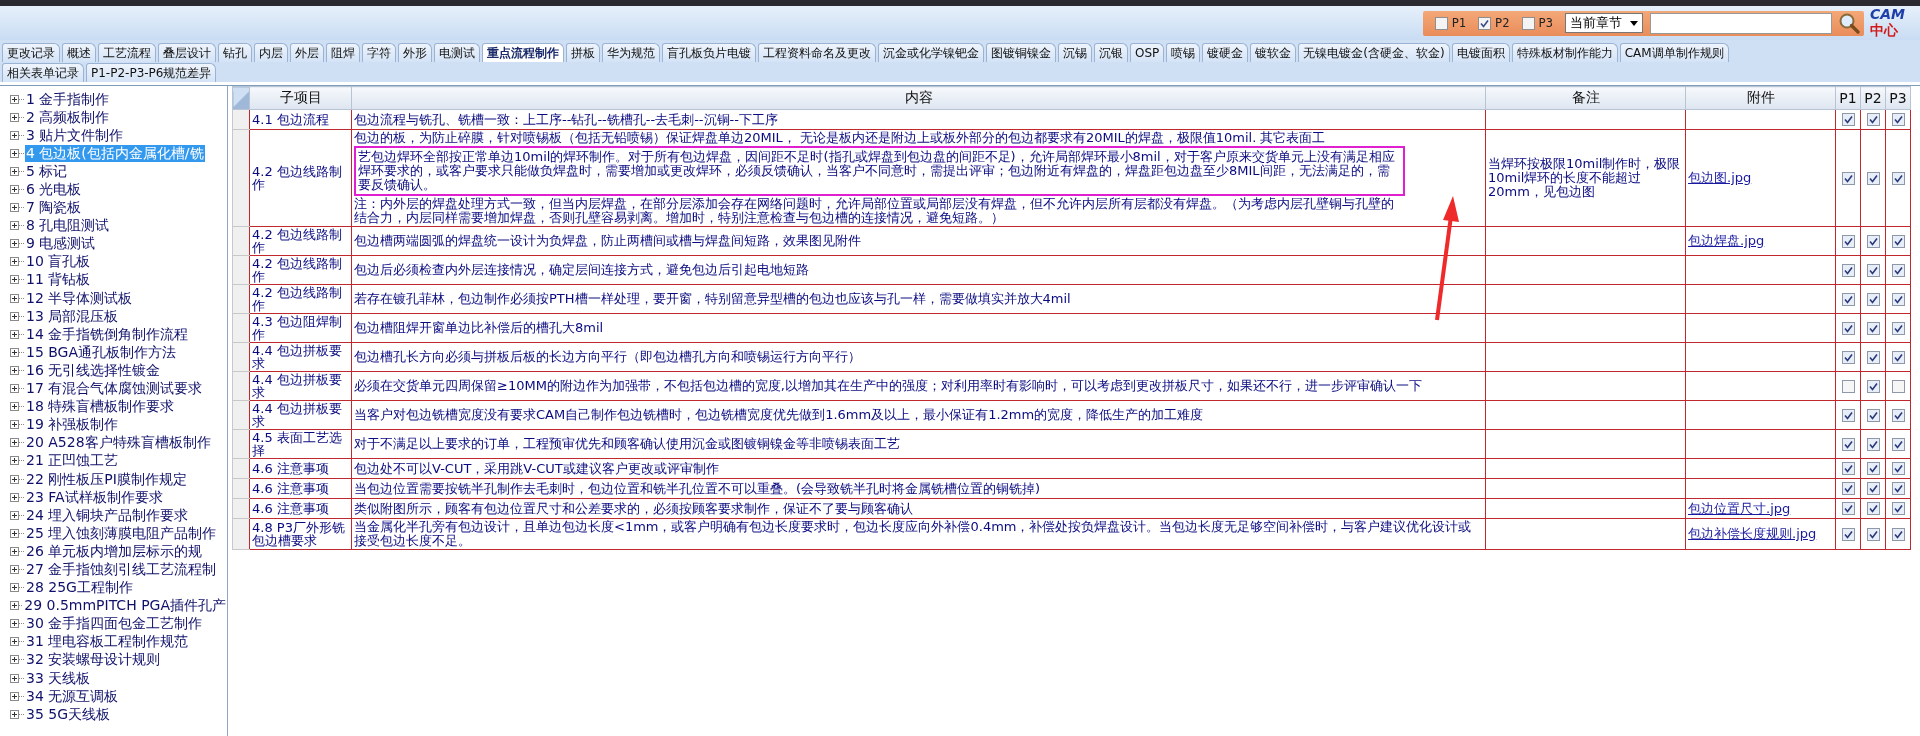 Image resolution: width=1920 pixels, height=736 pixels. Describe the element at coordinates (307, 52) in the screenshot. I see `tab: 外层` at that location.